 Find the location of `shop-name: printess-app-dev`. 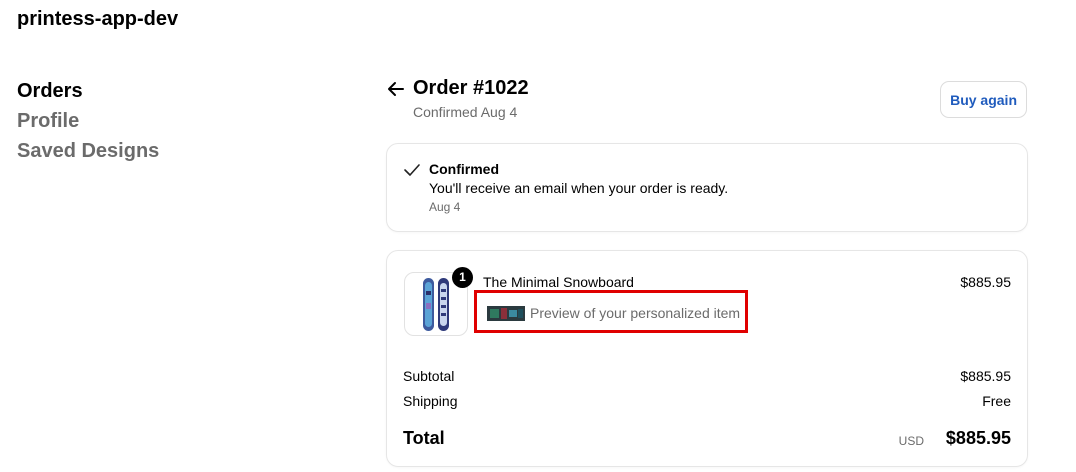

shop-name: printess-app-dev is located at coordinates (98, 19).